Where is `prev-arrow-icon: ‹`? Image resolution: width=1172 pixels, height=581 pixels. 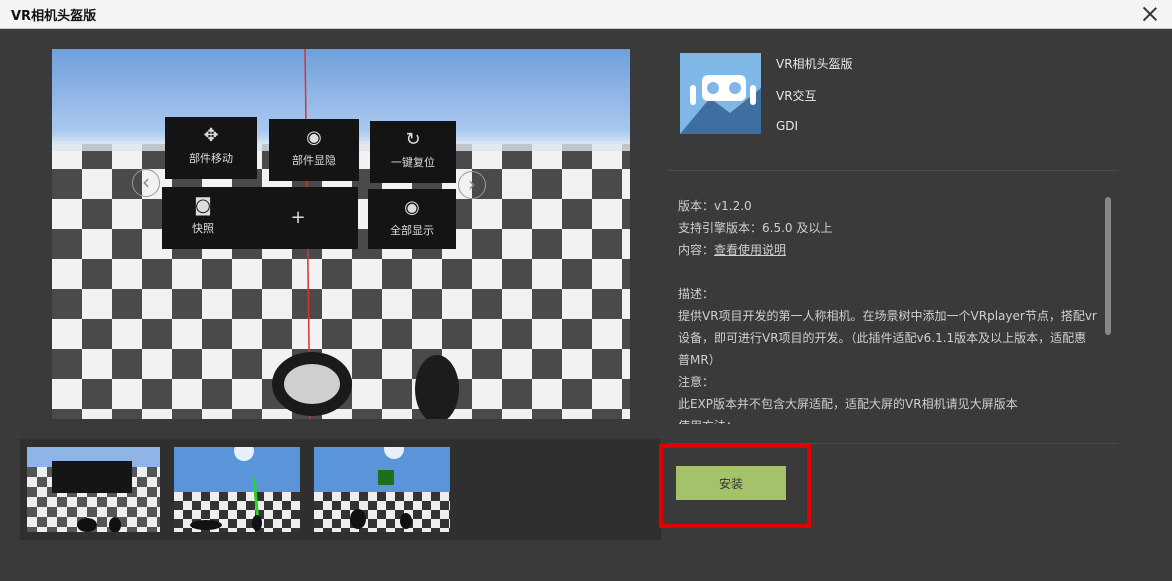 prev-arrow-icon: ‹ is located at coordinates (146, 183).